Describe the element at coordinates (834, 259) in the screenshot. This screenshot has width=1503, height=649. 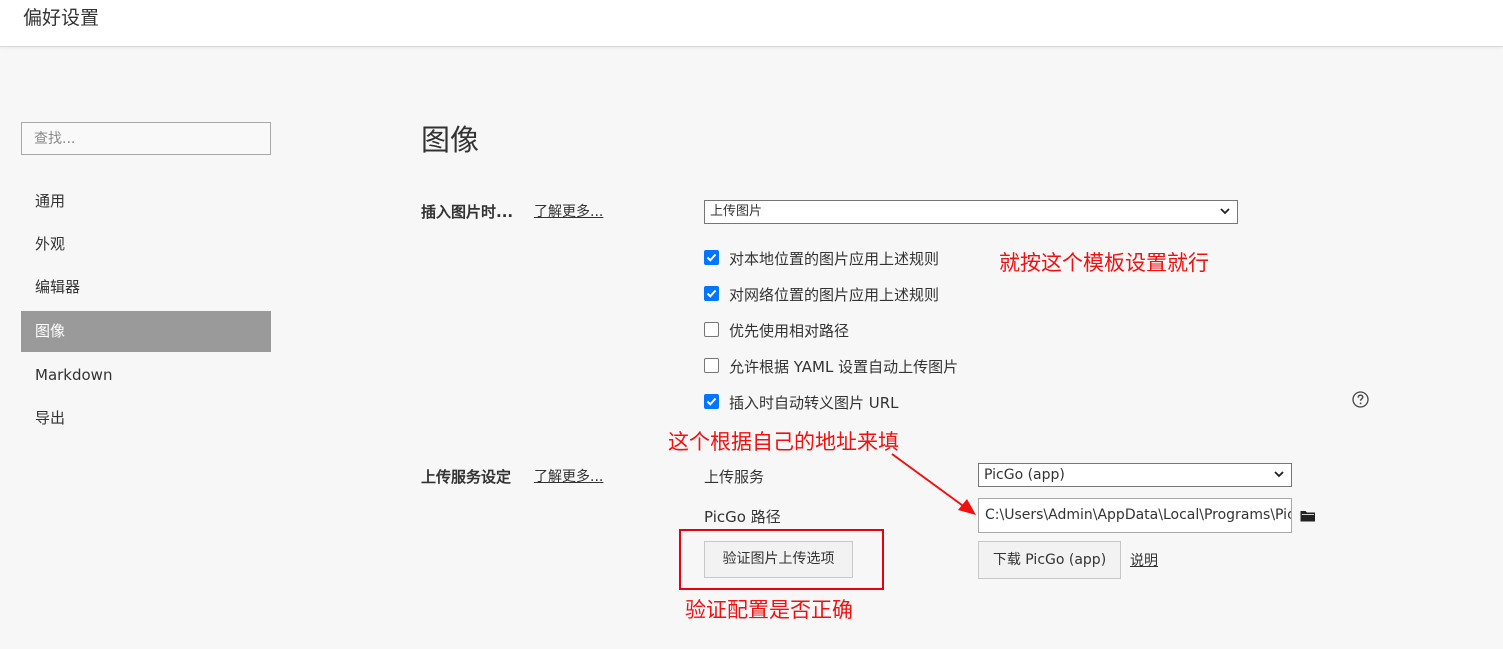
I see `option-label: 对本地位置的图片应用上述规则` at that location.